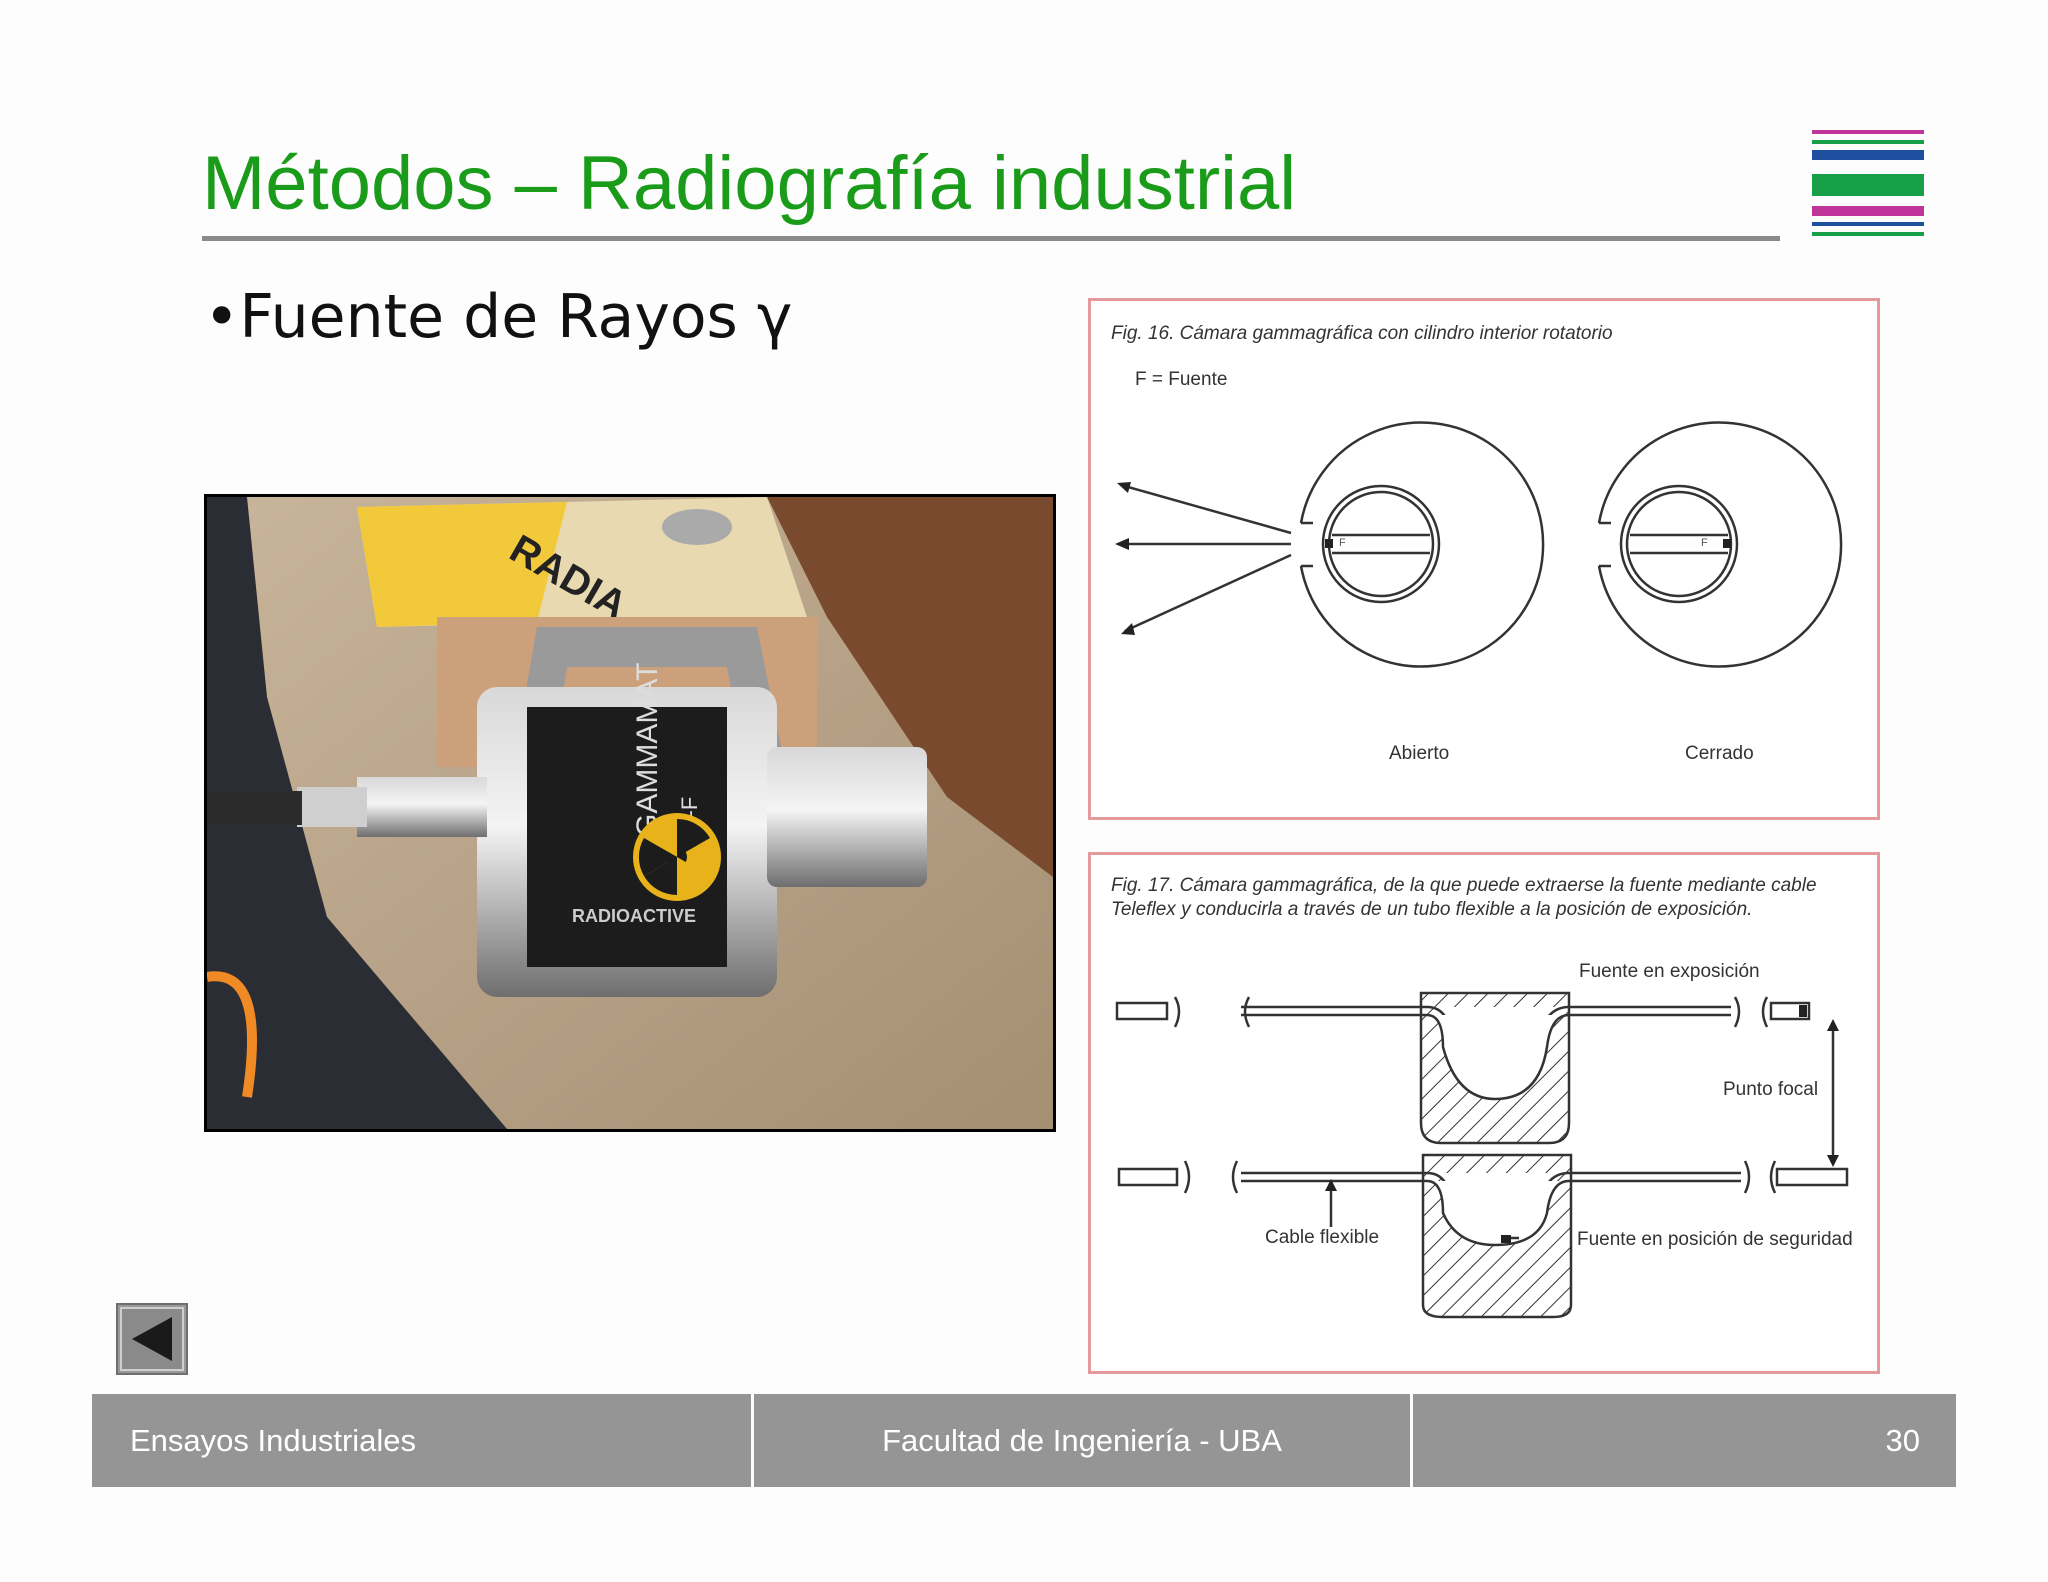 The width and height of the screenshot is (2048, 1582). I want to click on label-source-exposure: Fuente en exposición, so click(1669, 971).